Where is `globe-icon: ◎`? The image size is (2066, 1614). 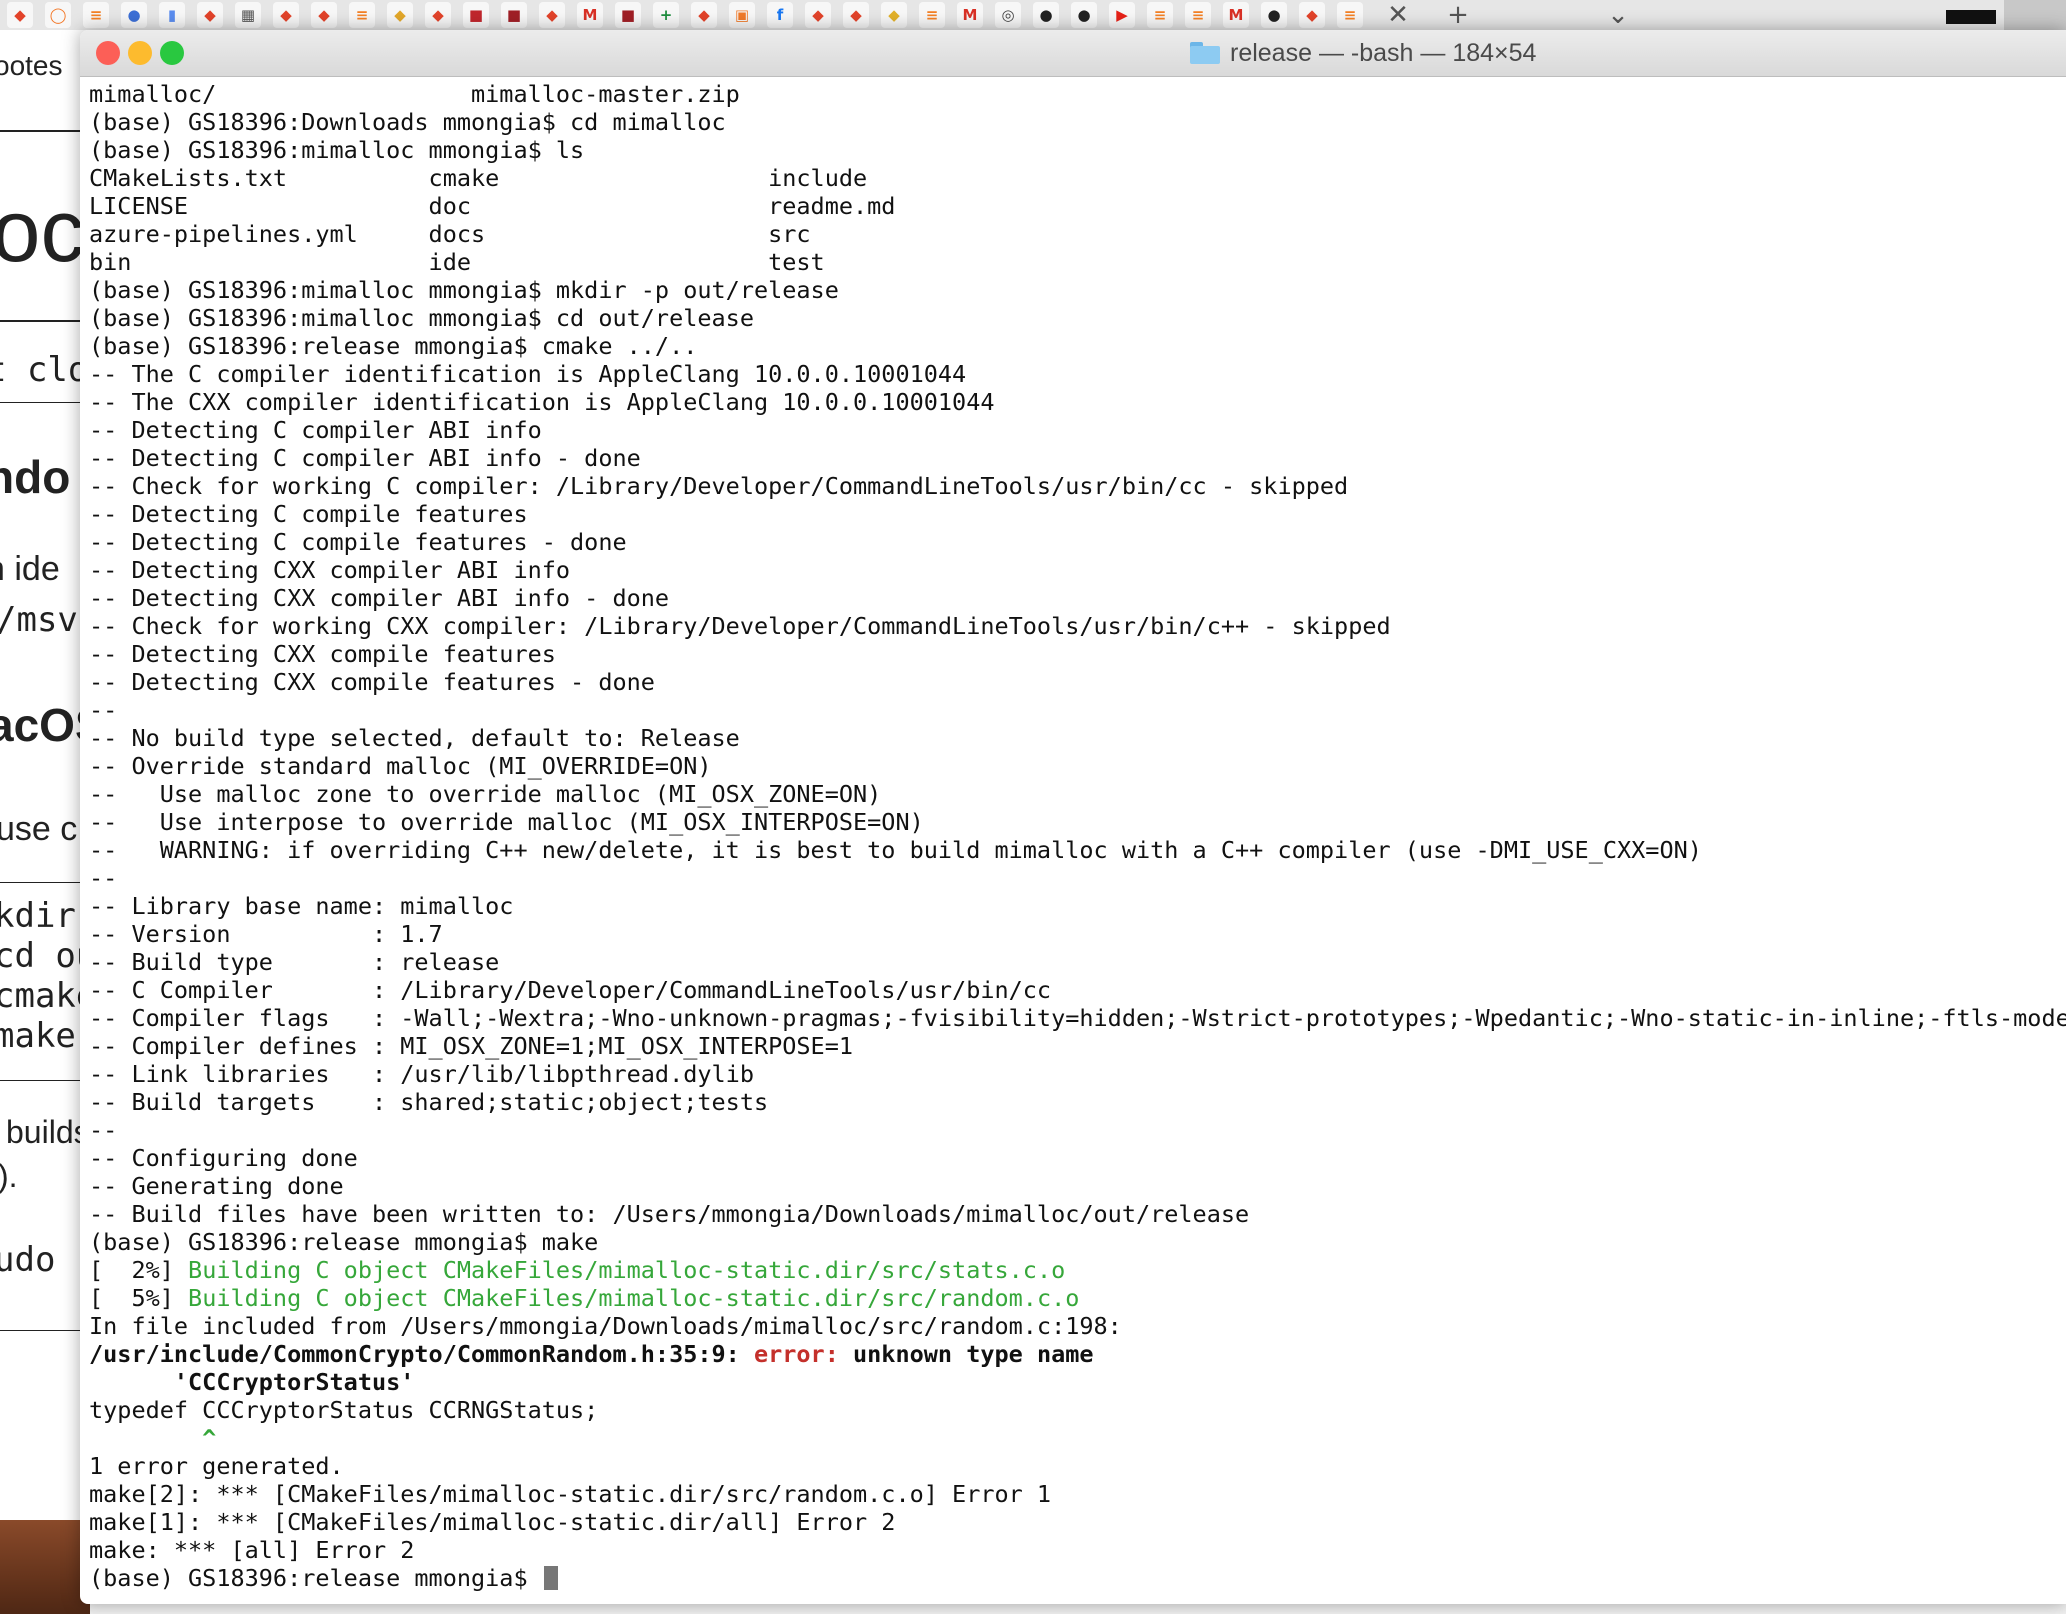 globe-icon: ◎ is located at coordinates (1008, 15).